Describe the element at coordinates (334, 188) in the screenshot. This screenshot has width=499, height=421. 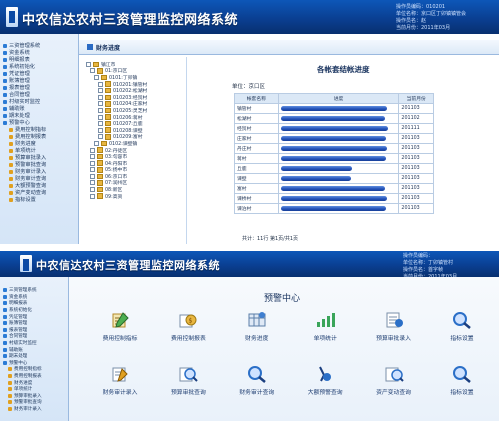
I see `table-row: 富村 201103` at that location.